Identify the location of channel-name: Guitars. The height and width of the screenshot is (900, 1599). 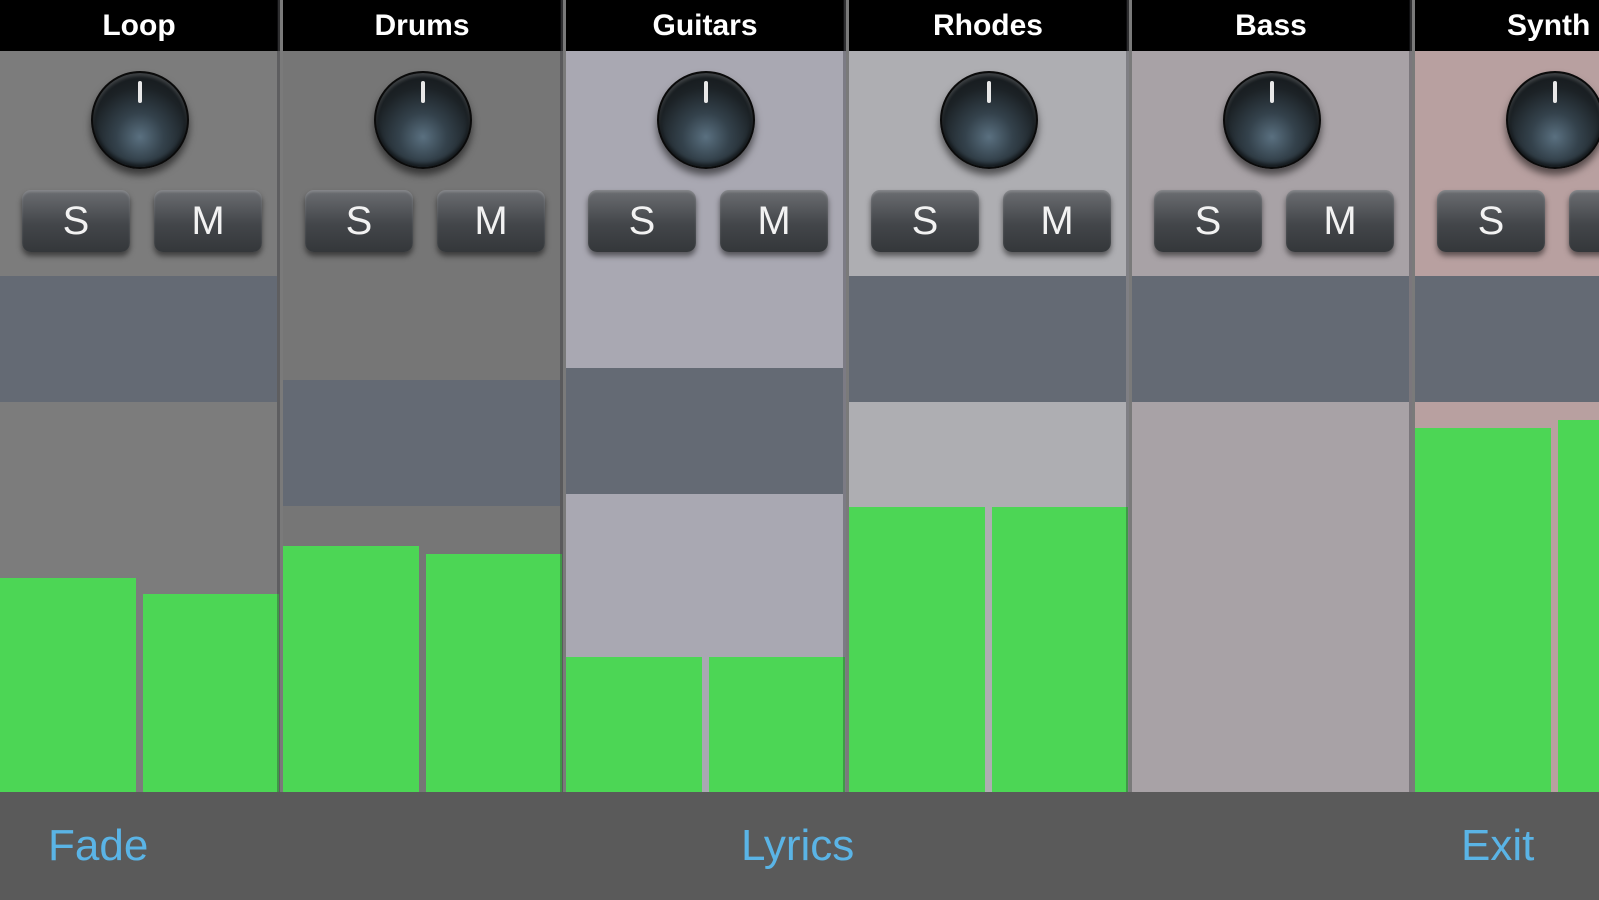
(706, 25).